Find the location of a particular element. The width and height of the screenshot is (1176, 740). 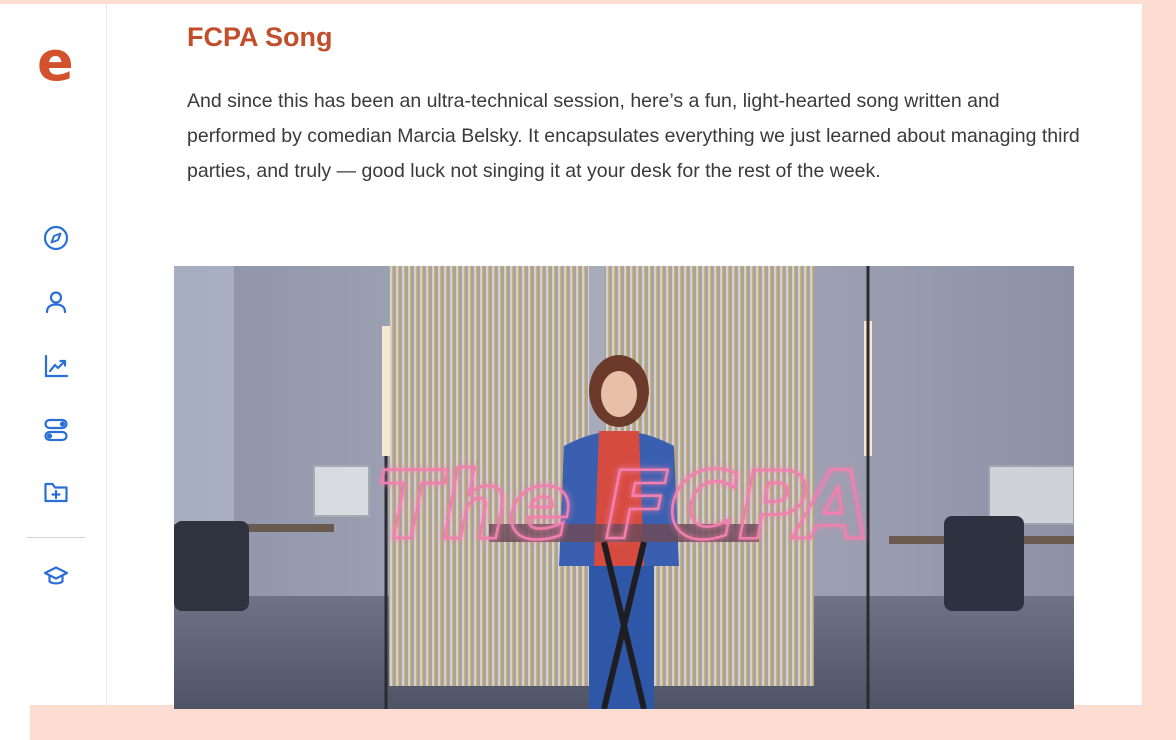

backdrop-right is located at coordinates (1159, 370).